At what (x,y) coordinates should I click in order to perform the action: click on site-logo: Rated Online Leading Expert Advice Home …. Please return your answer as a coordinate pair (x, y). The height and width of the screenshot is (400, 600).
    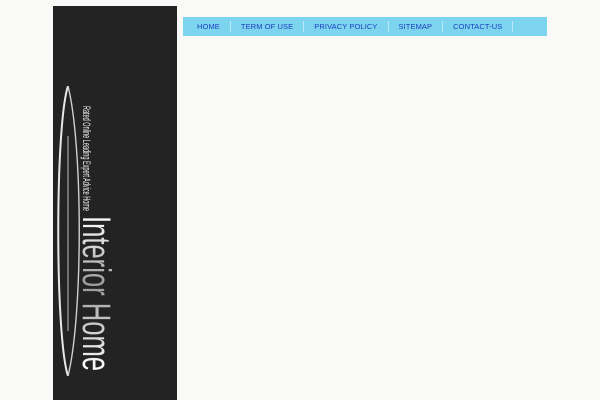
    Looking at the image, I should click on (115, 231).